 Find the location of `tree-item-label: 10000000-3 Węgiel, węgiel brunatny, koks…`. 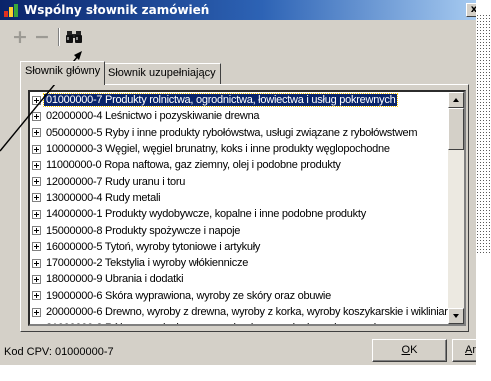

tree-item-label: 10000000-3 Węgiel, węgiel brunatny, koks… is located at coordinates (218, 149).